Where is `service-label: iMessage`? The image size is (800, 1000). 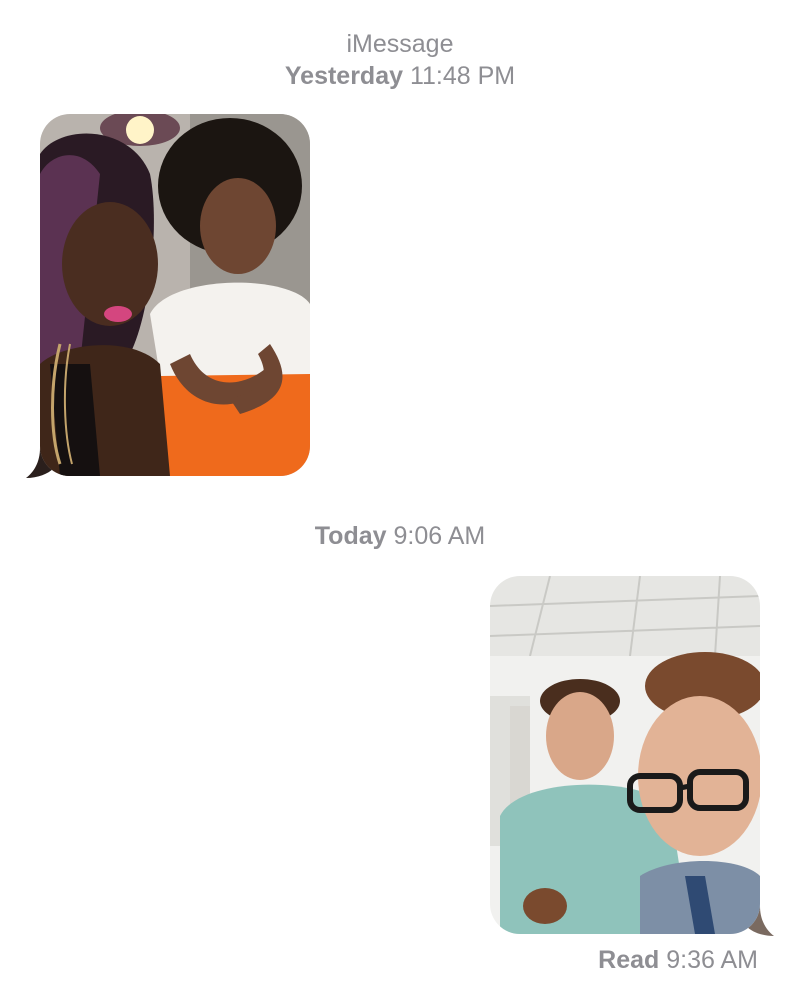
service-label: iMessage is located at coordinates (400, 44).